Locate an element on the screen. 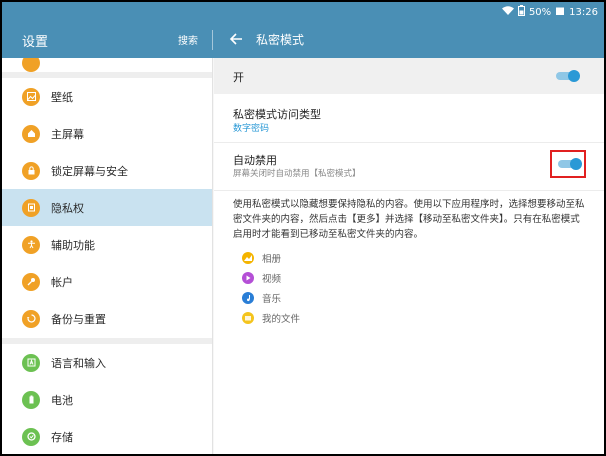  battery-percent: 50% is located at coordinates (540, 12).